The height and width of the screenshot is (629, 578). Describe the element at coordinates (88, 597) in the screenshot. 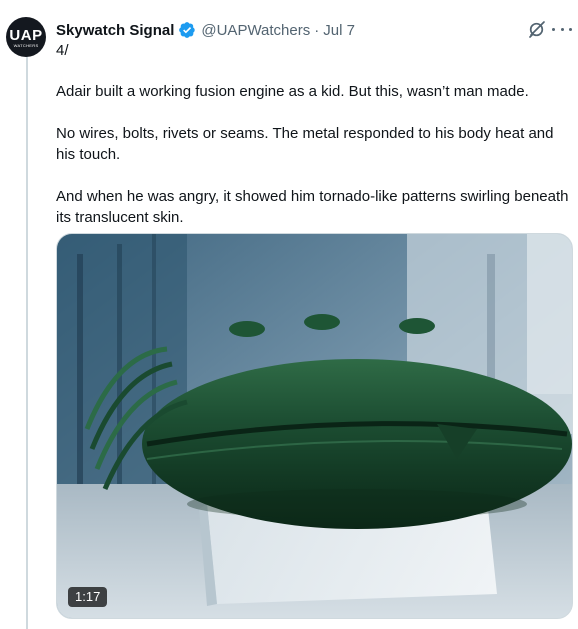

I see `video-duration-badge: 1:17` at that location.